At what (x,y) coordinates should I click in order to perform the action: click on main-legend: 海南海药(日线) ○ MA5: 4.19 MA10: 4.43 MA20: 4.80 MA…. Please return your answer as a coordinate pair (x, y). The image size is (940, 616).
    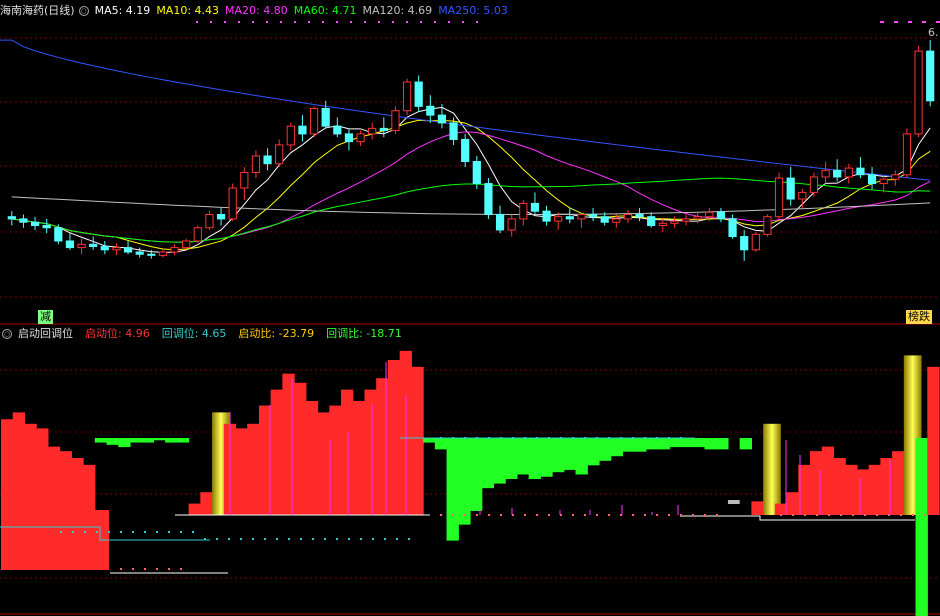
    Looking at the image, I should click on (260, 11).